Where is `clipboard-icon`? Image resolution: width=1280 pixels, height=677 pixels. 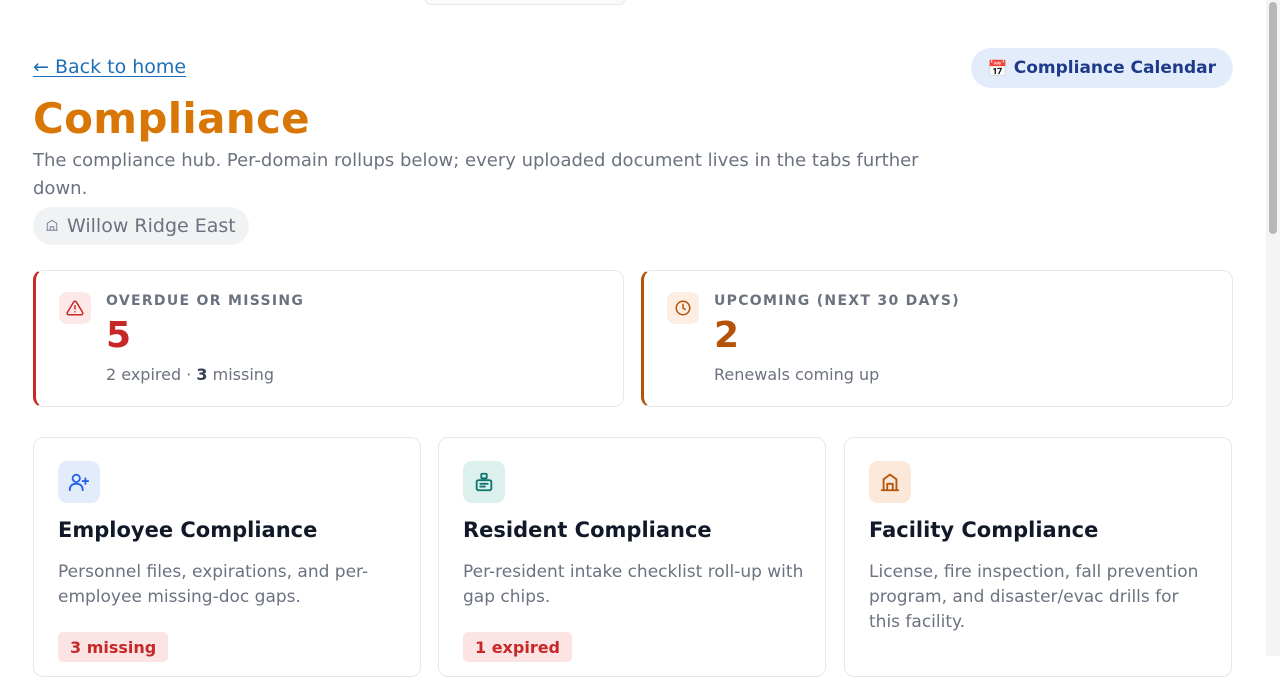 clipboard-icon is located at coordinates (484, 482).